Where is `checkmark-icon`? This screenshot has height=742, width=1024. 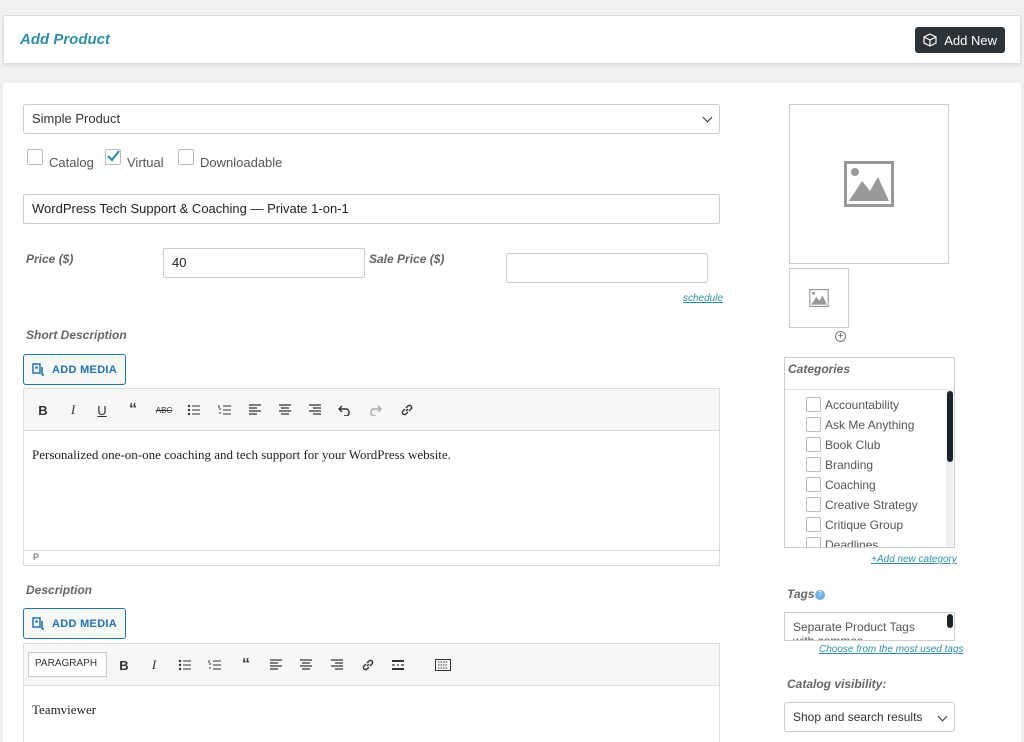
checkmark-icon is located at coordinates (113, 156).